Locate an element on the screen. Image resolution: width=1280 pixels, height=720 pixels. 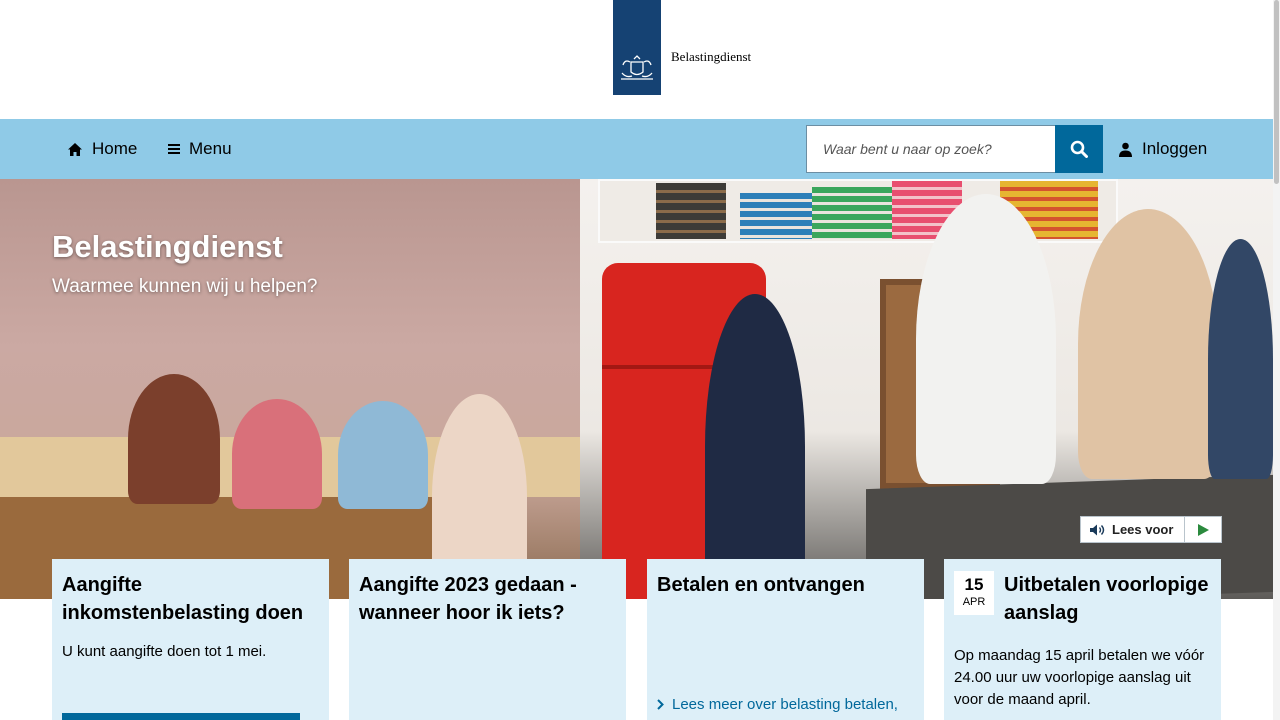
card-link: Lees meer over belasting betalen, is located at coordinates (777, 704).